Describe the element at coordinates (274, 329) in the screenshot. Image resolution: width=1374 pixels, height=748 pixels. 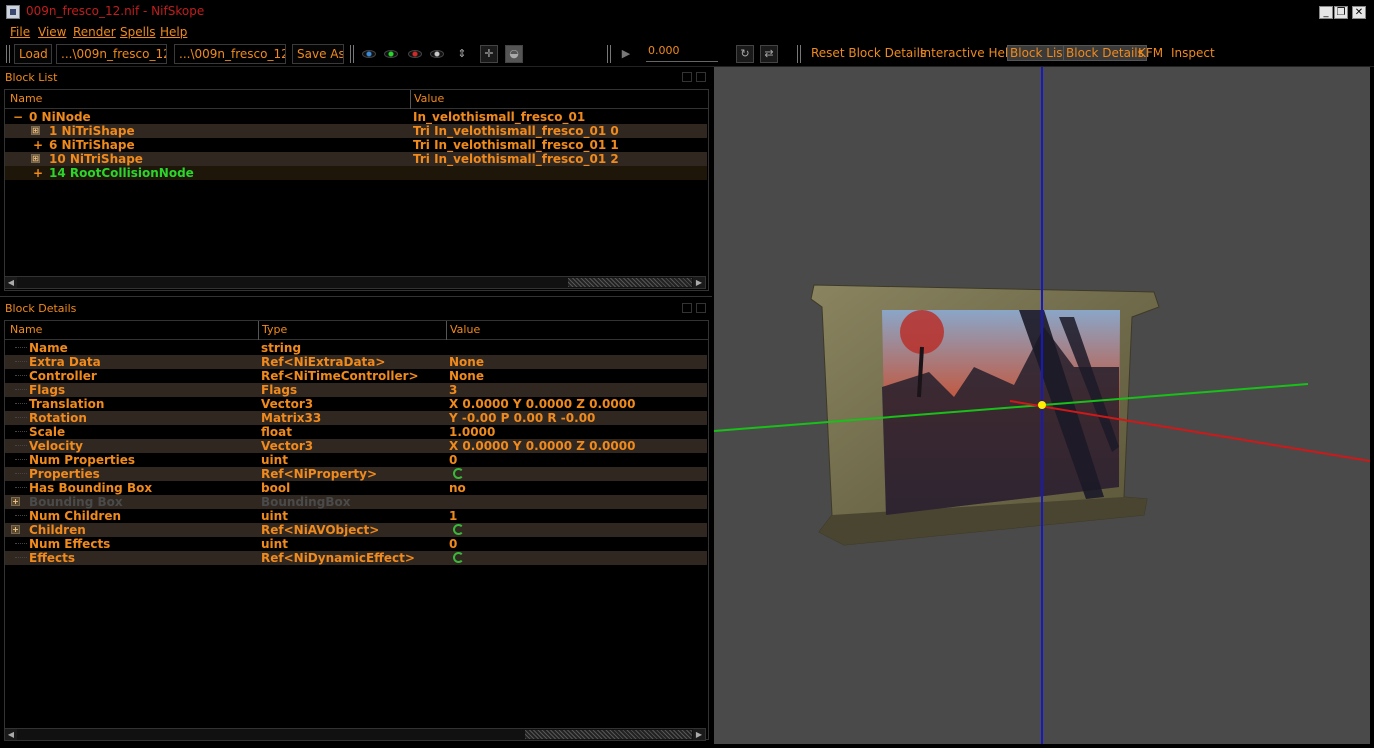
I see `column-type: Type` at that location.